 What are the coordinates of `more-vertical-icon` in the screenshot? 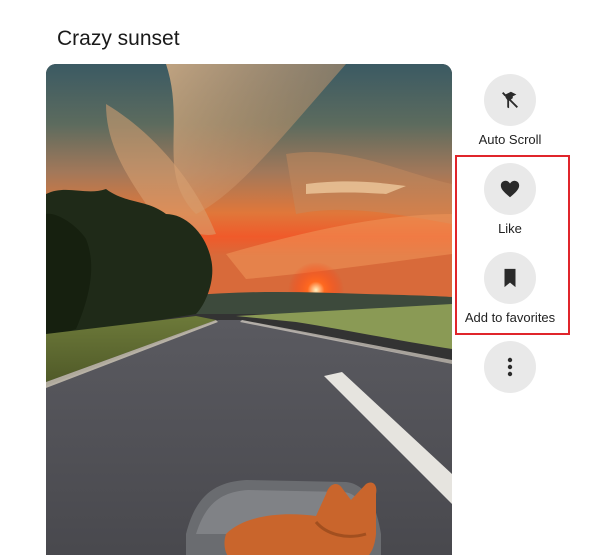 It's located at (510, 367).